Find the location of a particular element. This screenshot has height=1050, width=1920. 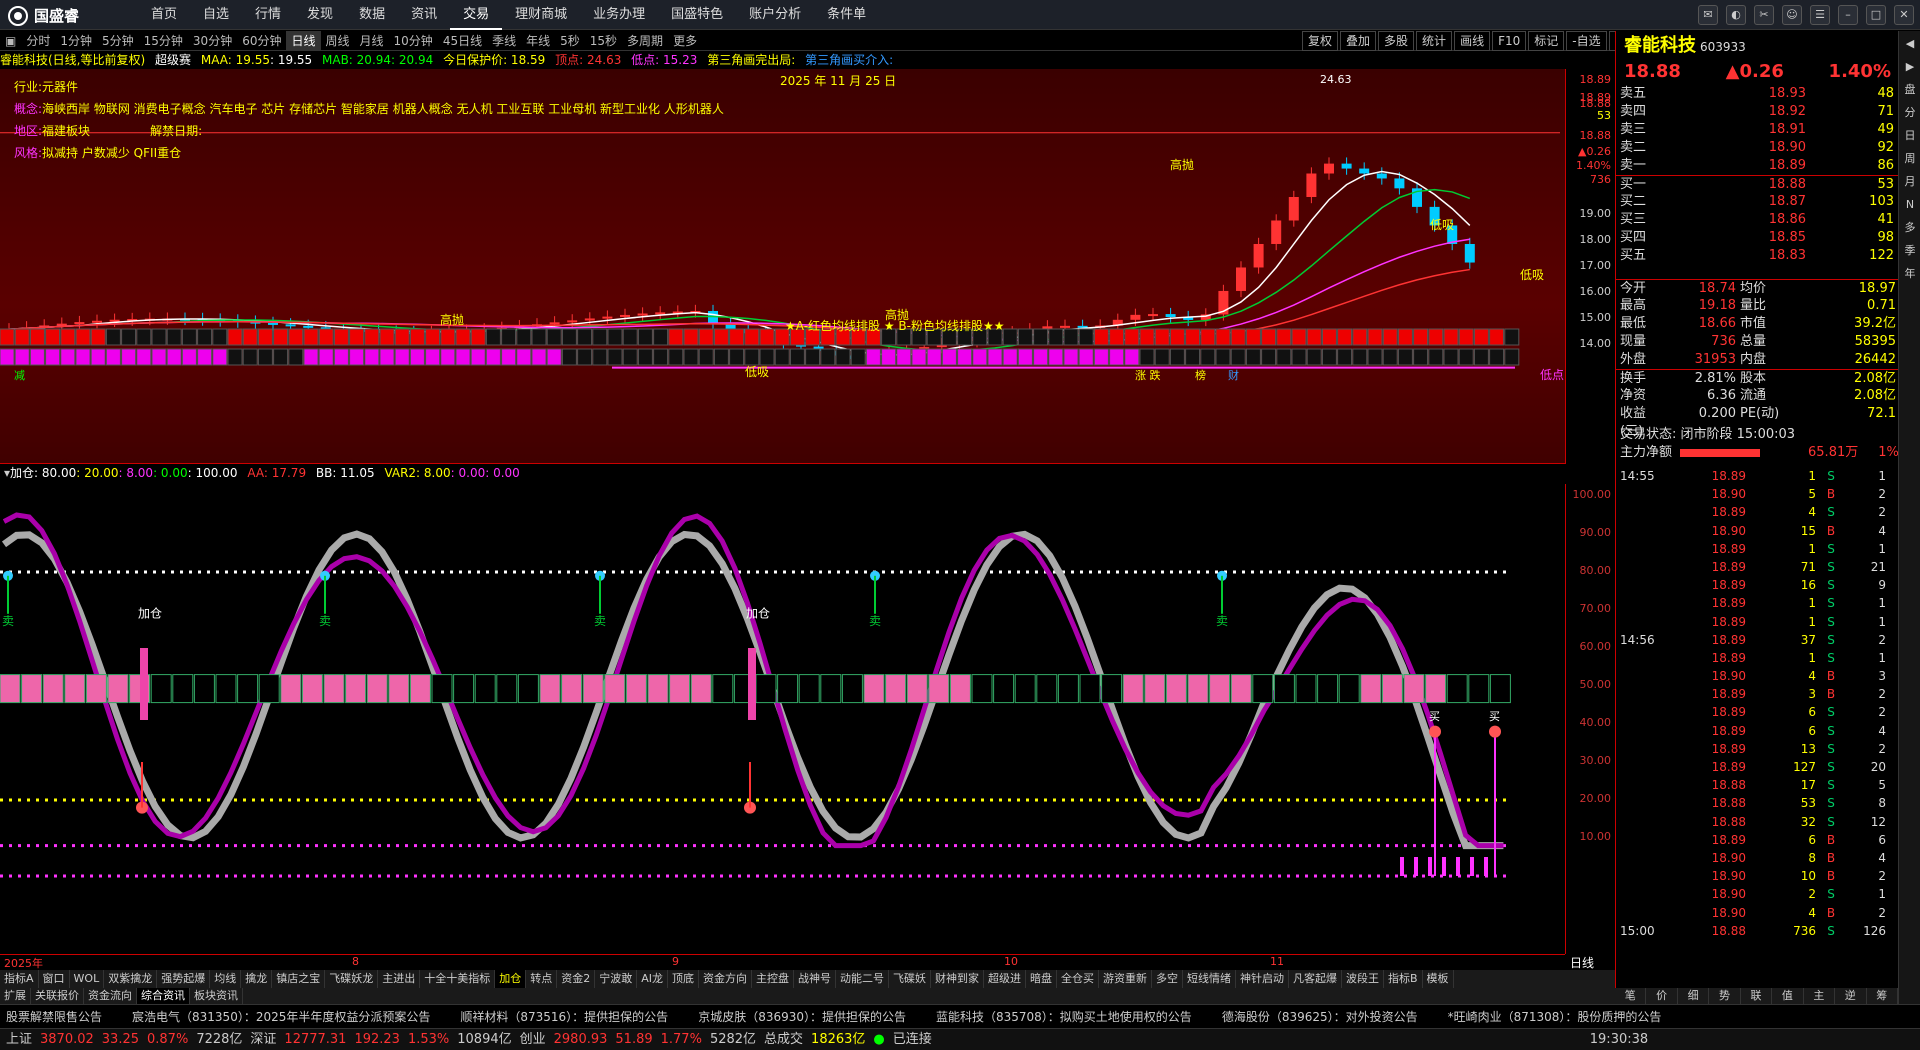

sidebar-btn-6: 月 is located at coordinates (1910, 182).